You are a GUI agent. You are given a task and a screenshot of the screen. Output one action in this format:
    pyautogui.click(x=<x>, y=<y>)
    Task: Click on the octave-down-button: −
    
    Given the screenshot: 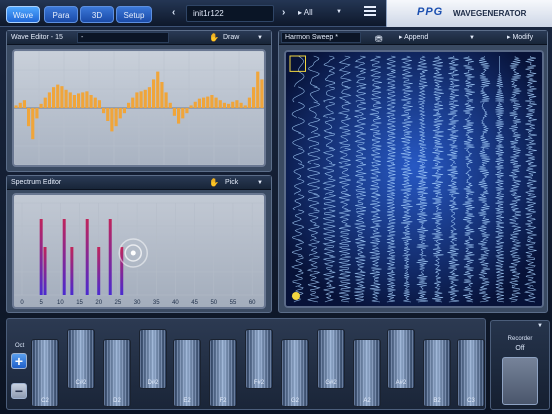 What is the action you would take?
    pyautogui.click(x=19, y=391)
    